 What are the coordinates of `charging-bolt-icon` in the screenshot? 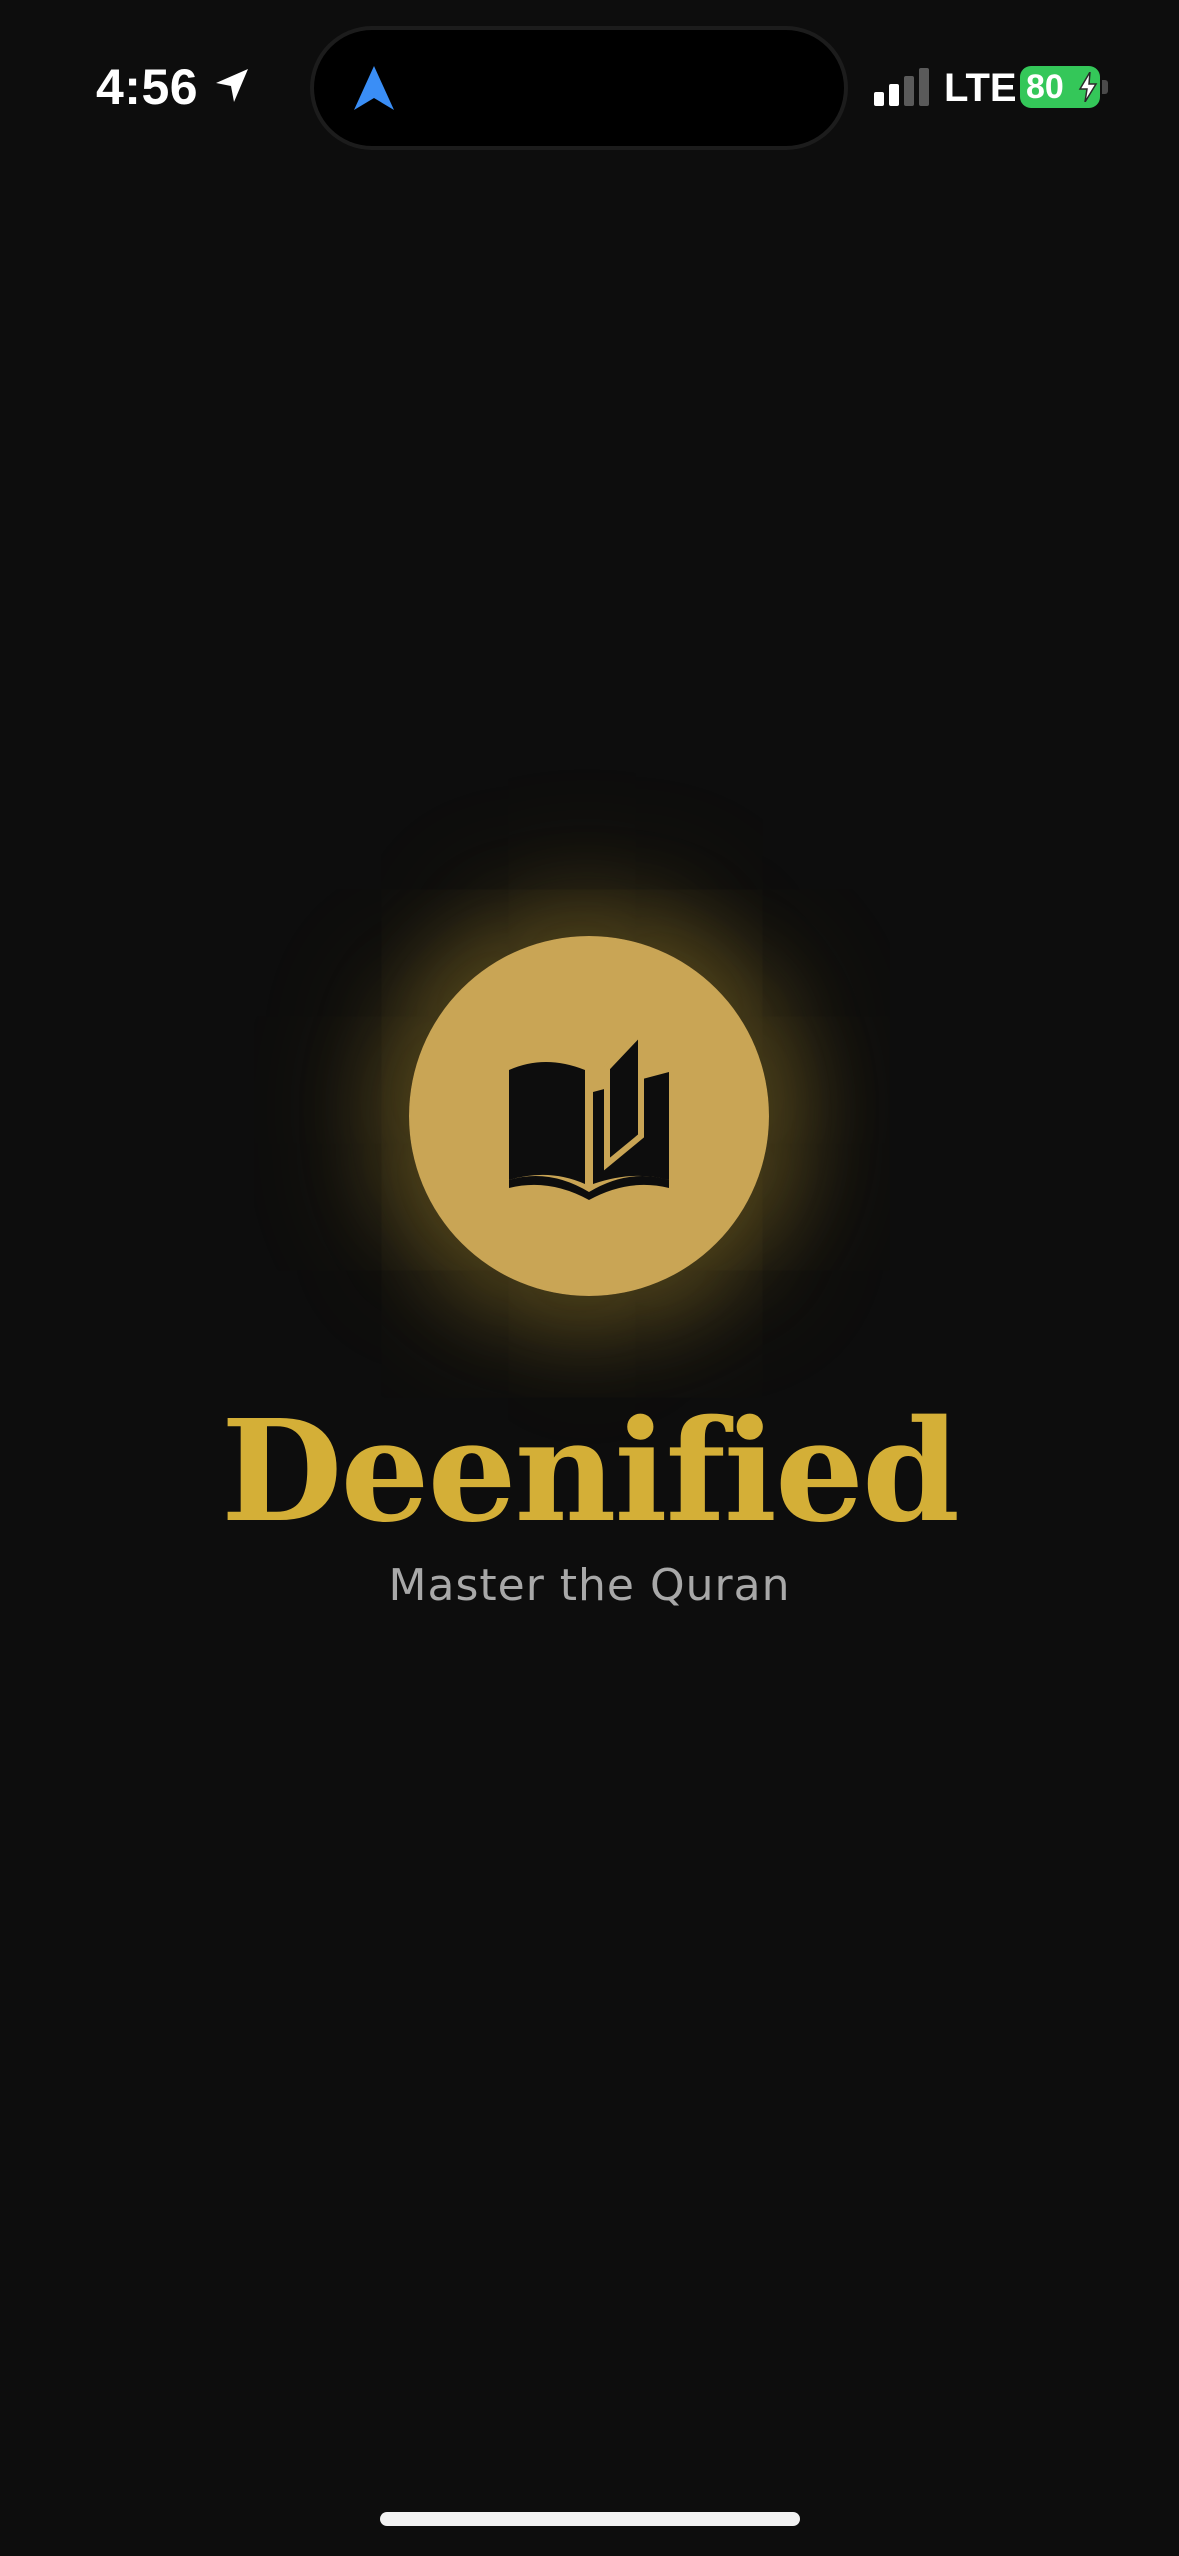 It's located at (1088, 87).